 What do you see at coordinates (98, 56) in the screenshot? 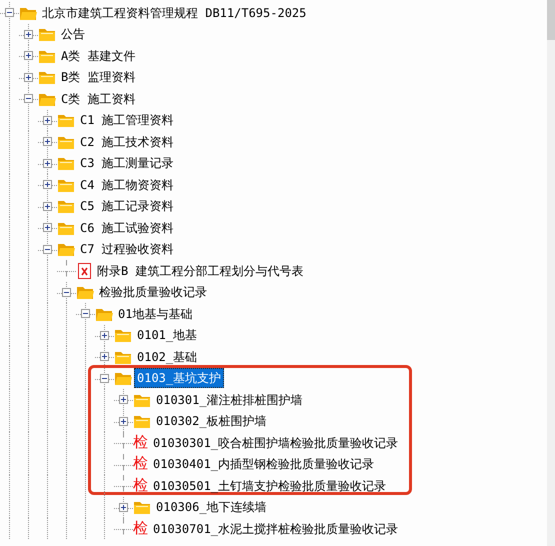
I see `tree-item: A类 基建文件` at bounding box center [98, 56].